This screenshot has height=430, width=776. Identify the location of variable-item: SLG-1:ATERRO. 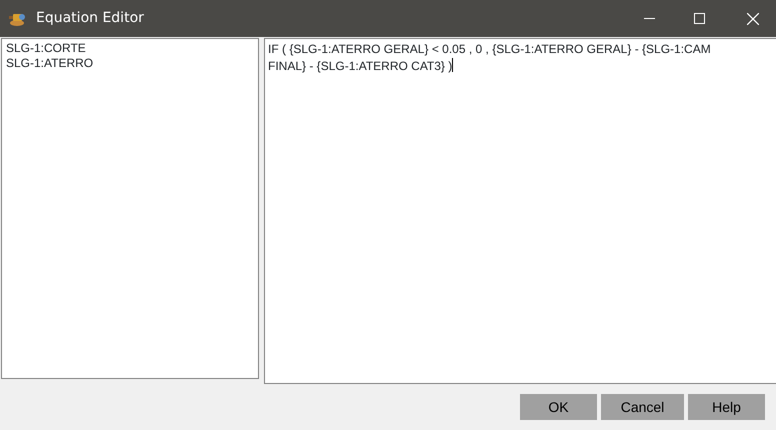
(50, 63).